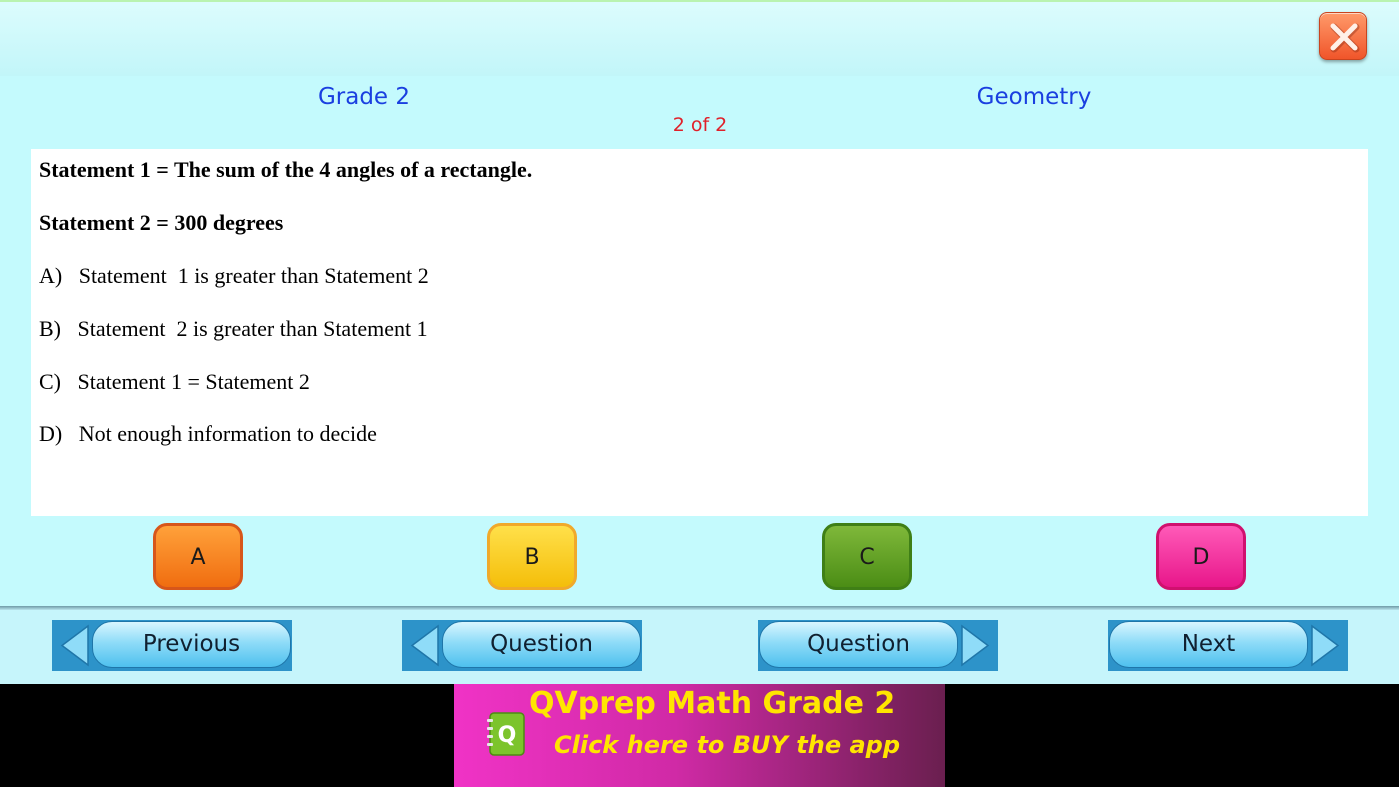  I want to click on next-label: Next, so click(1208, 644).